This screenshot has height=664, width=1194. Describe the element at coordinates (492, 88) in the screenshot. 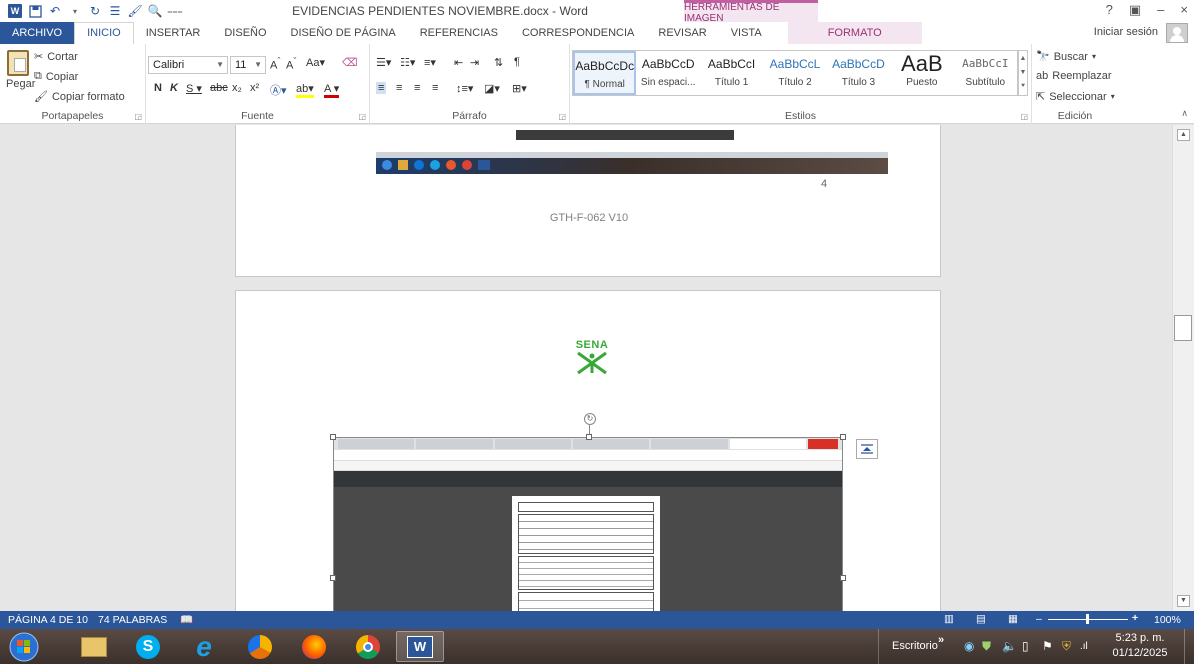

I see `shading-icon: ◪▾` at that location.